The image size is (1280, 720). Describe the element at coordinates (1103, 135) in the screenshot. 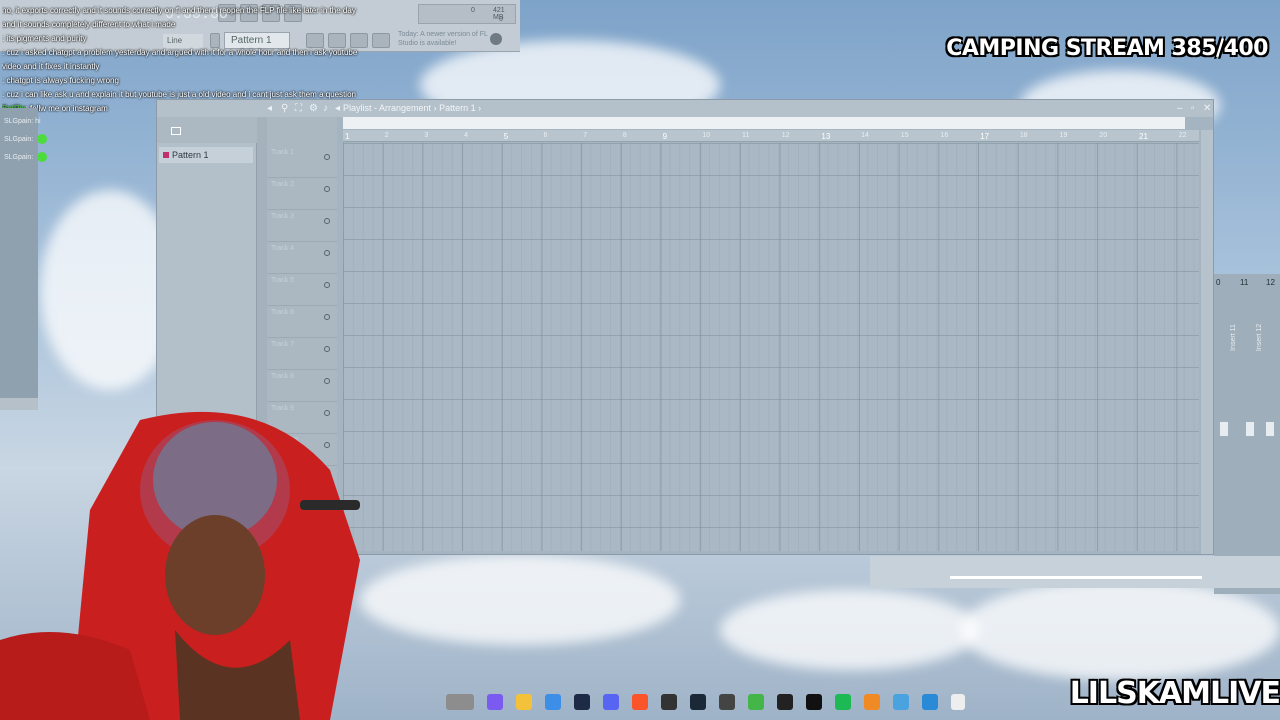

I see `ruler-bar-number: 20` at that location.